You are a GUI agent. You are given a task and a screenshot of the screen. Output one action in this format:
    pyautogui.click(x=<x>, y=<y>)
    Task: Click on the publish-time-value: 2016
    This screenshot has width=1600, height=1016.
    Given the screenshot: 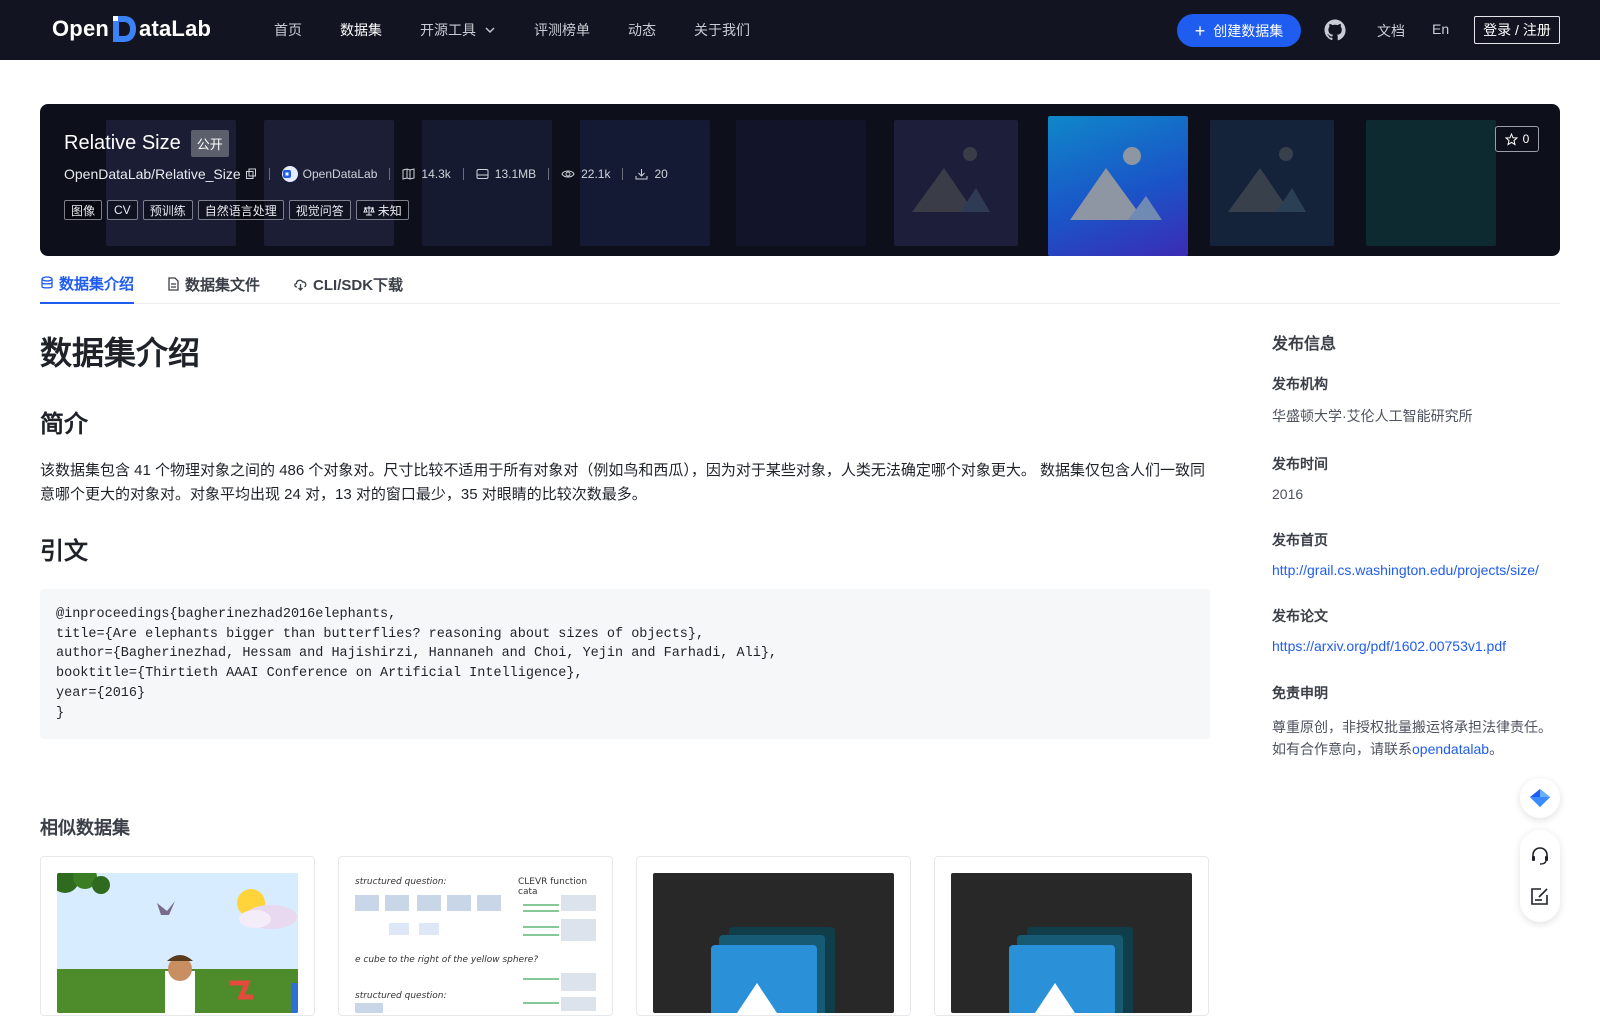 What is the action you would take?
    pyautogui.click(x=1288, y=494)
    